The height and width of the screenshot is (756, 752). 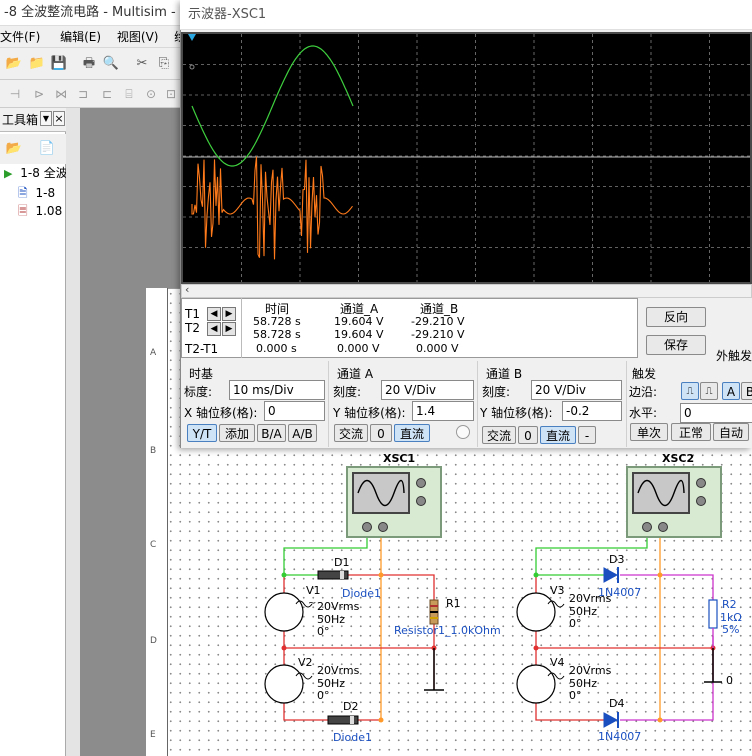 What do you see at coordinates (394, 502) in the screenshot?
I see `oscilloscope-xsc1` at bounding box center [394, 502].